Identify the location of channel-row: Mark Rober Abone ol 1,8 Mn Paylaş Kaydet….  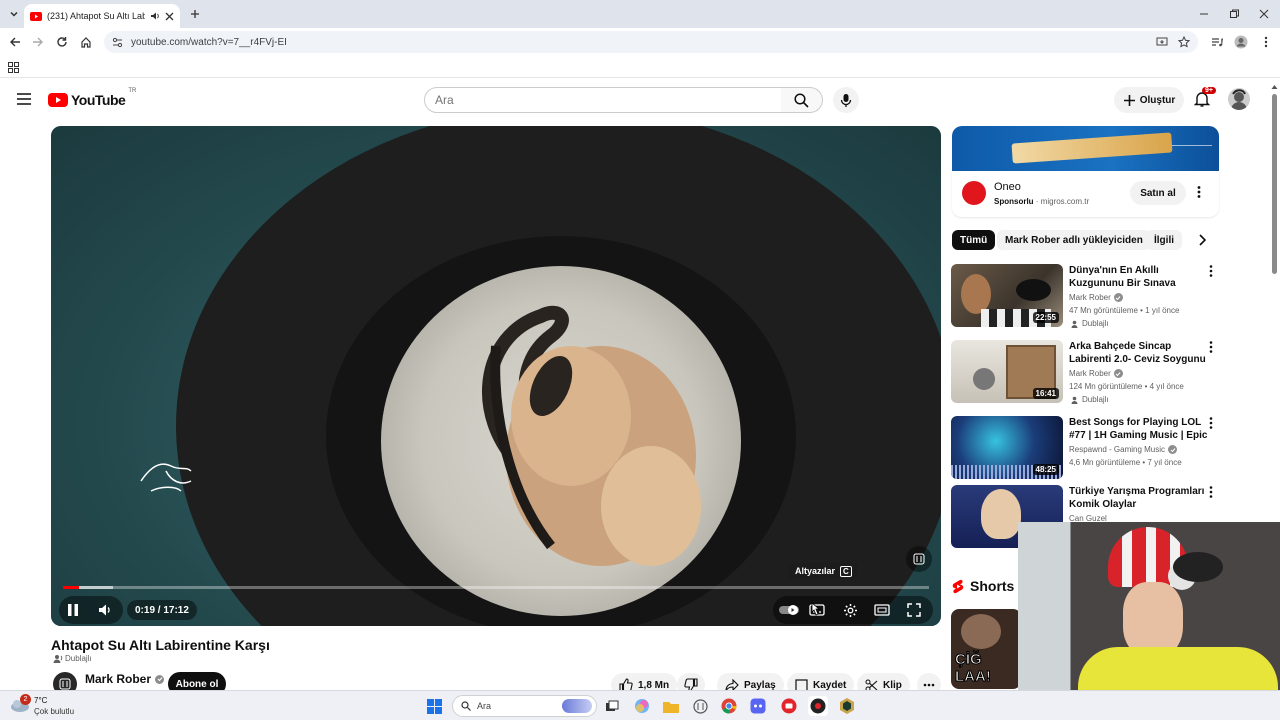
(496, 683).